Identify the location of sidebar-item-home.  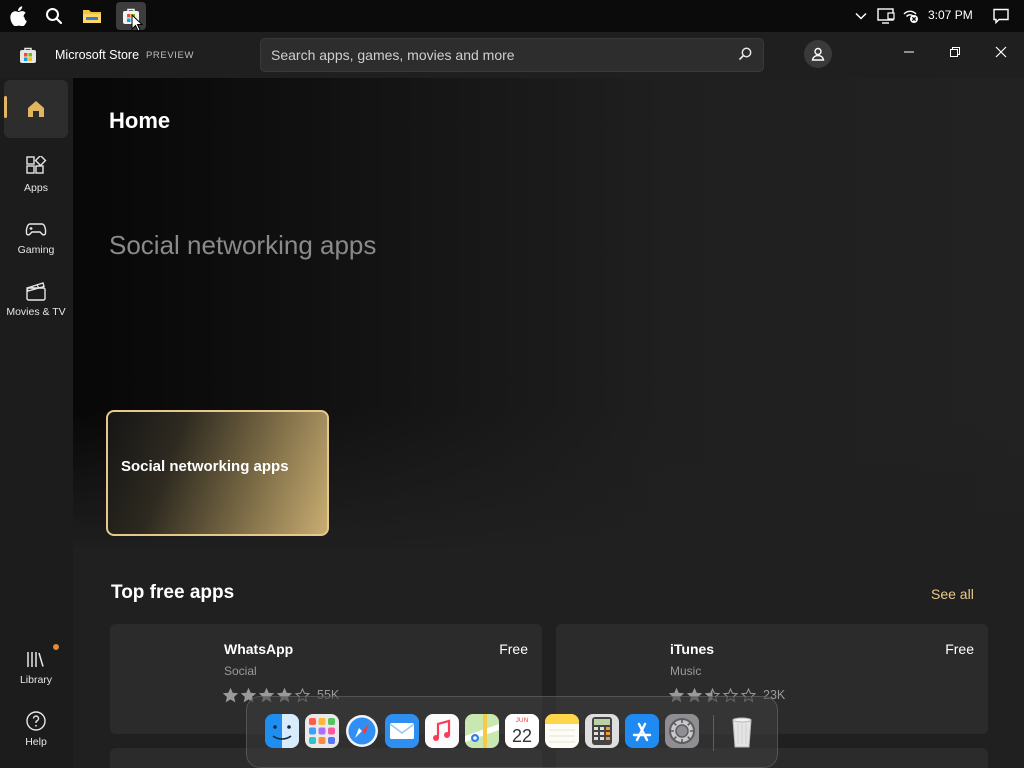
(36, 109).